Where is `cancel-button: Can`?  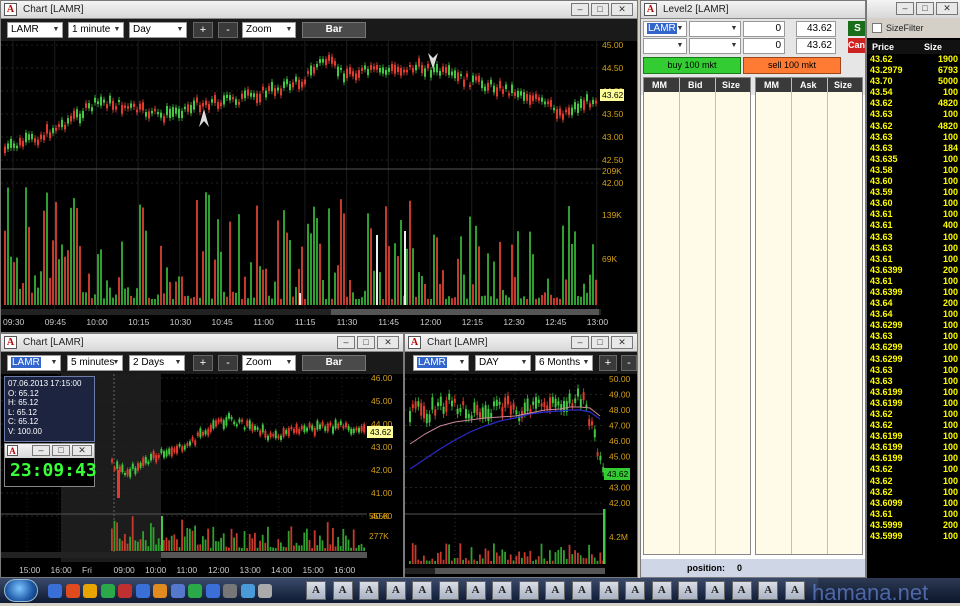 cancel-button: Can is located at coordinates (856, 45).